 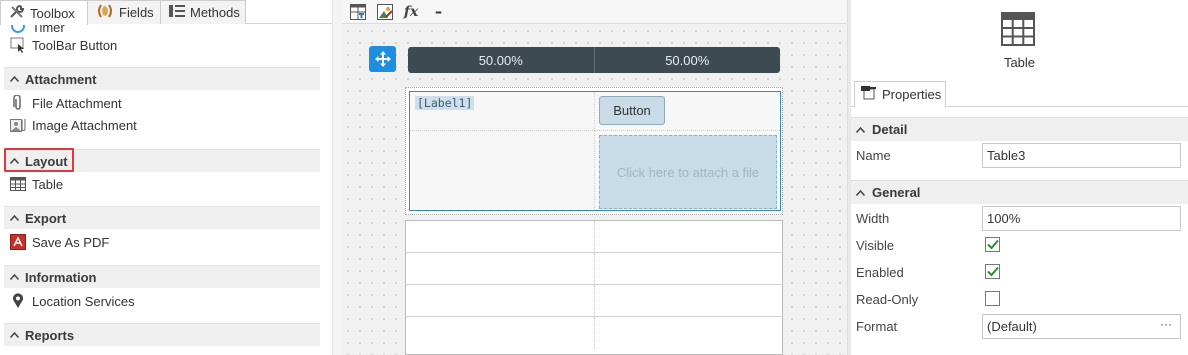 What do you see at coordinates (896, 192) in the screenshot?
I see `section-label: General` at bounding box center [896, 192].